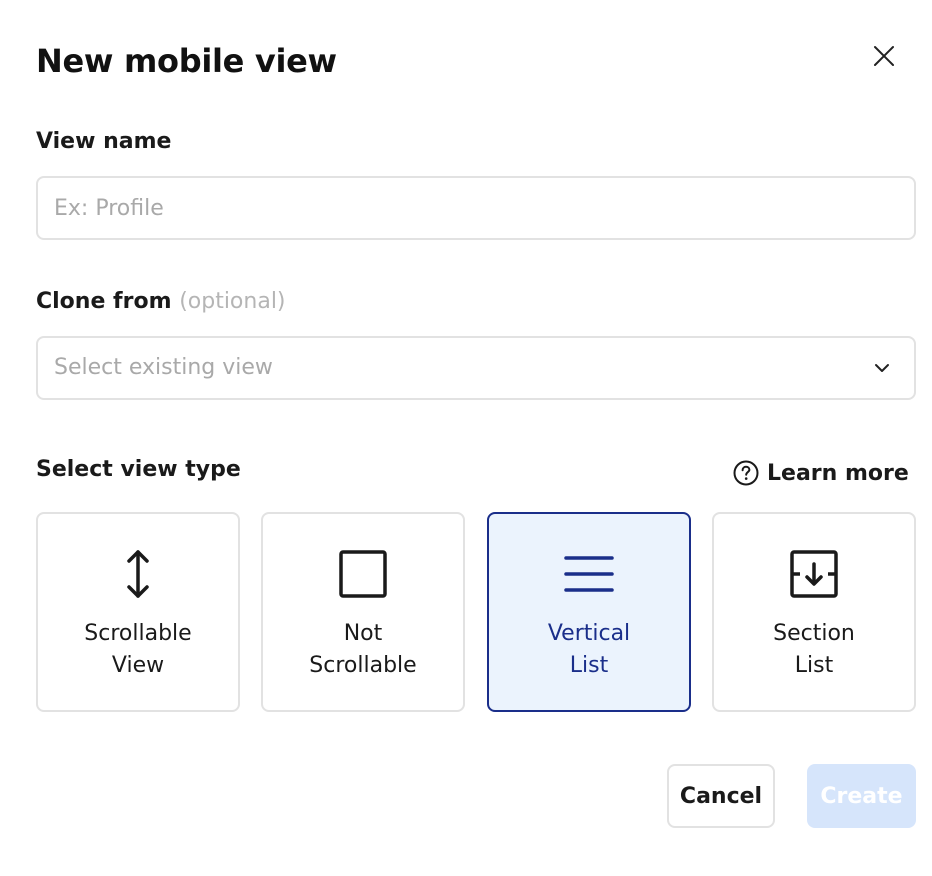  Describe the element at coordinates (589, 612) in the screenshot. I see `view-type-card-vertical-list: Vertical List` at that location.